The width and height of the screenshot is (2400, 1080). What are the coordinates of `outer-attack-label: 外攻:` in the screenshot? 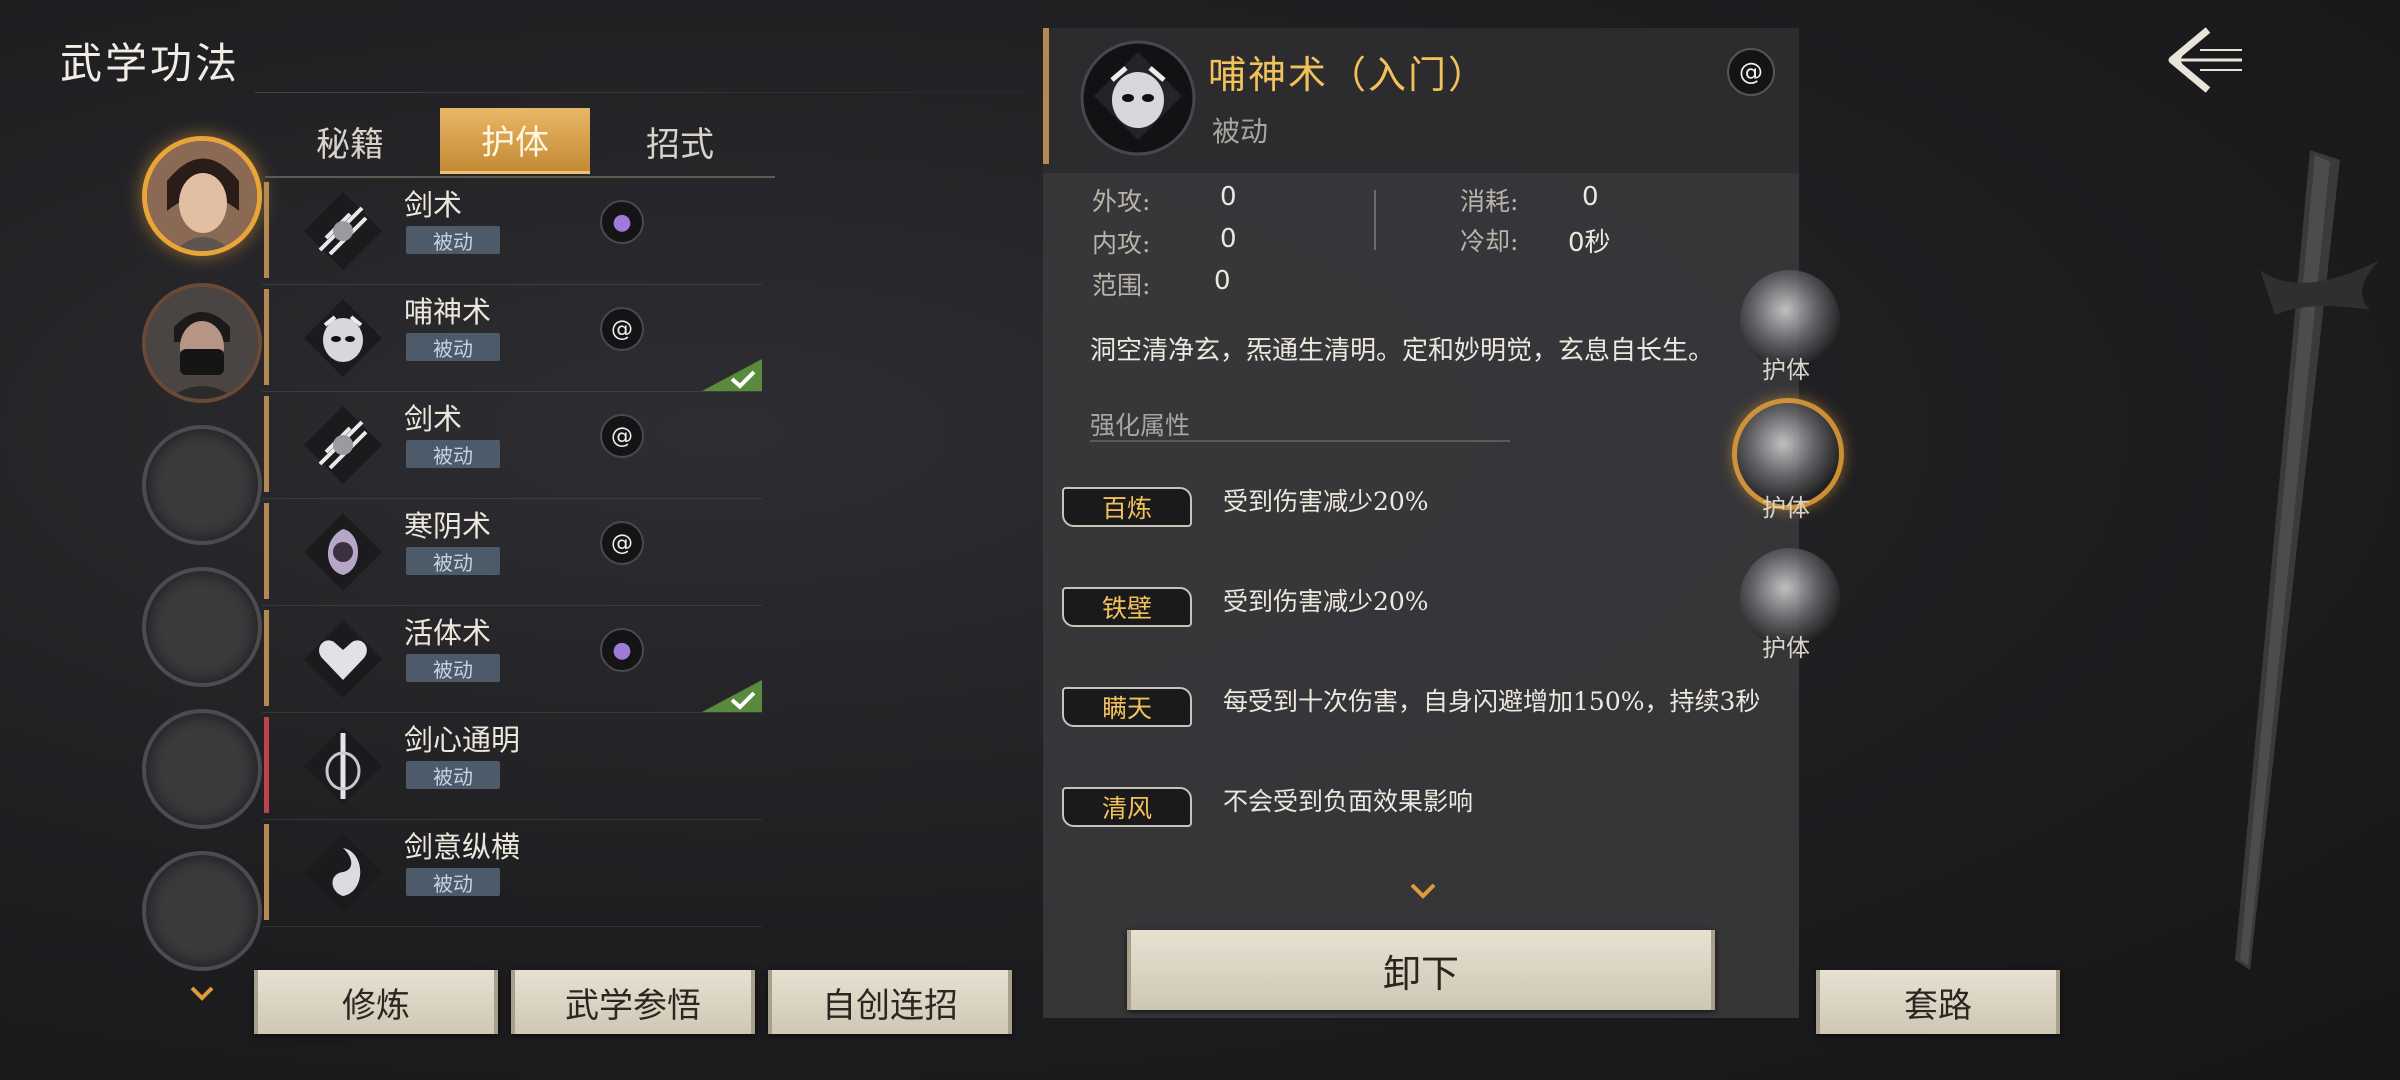 It's located at (1121, 201).